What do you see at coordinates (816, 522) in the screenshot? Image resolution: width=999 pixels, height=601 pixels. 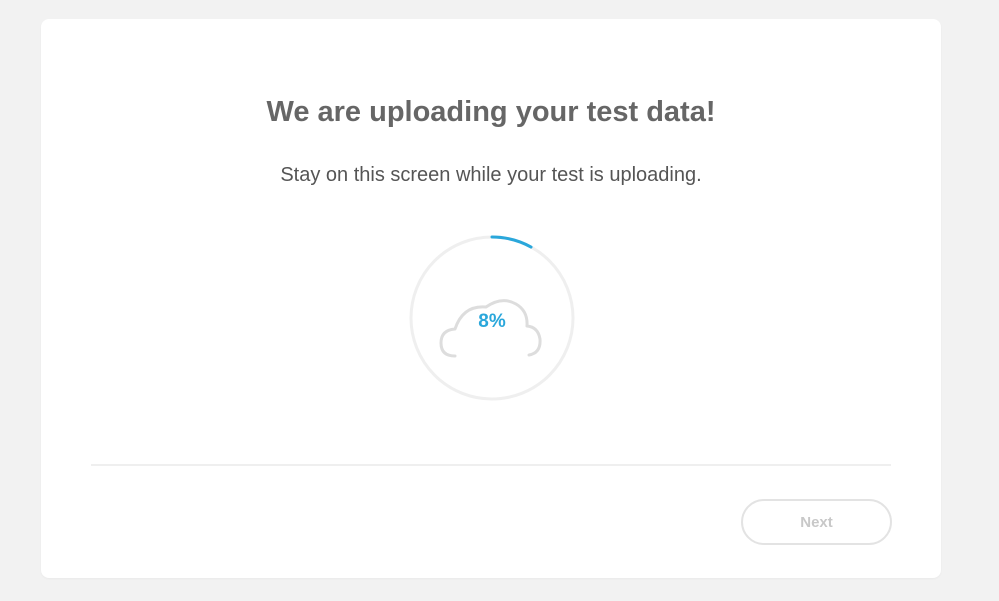 I see `next-button: Next` at bounding box center [816, 522].